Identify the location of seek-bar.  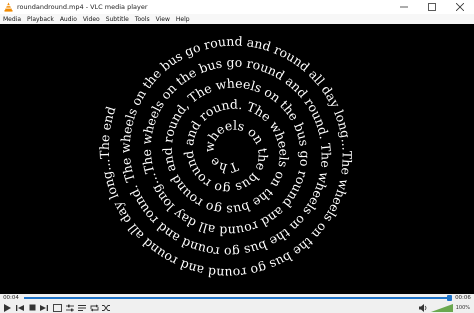
(238, 298).